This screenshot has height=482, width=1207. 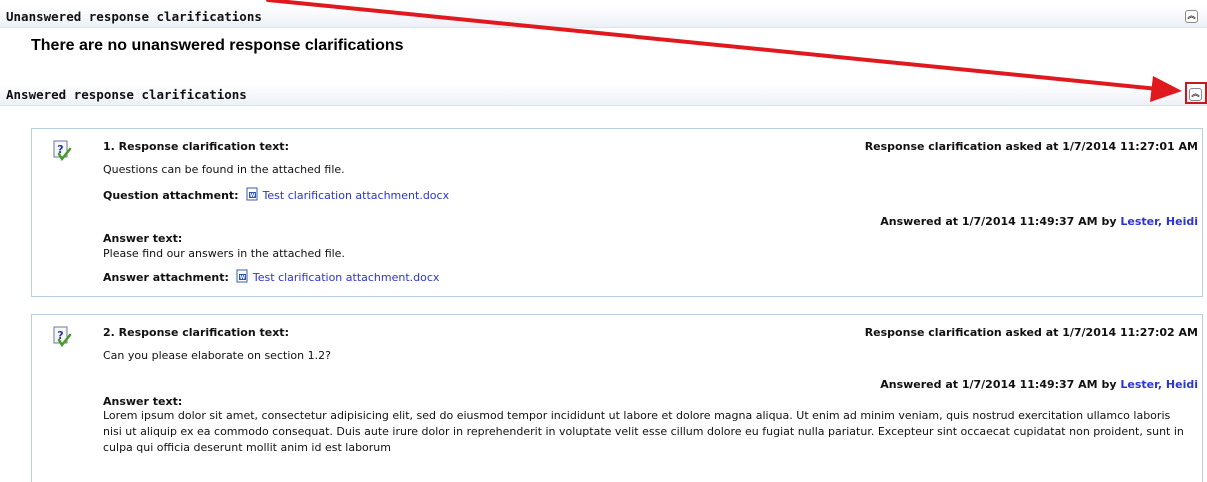 What do you see at coordinates (603, 17) in the screenshot?
I see `unanswered-section-header: Unanswered response clarifications ︽` at bounding box center [603, 17].